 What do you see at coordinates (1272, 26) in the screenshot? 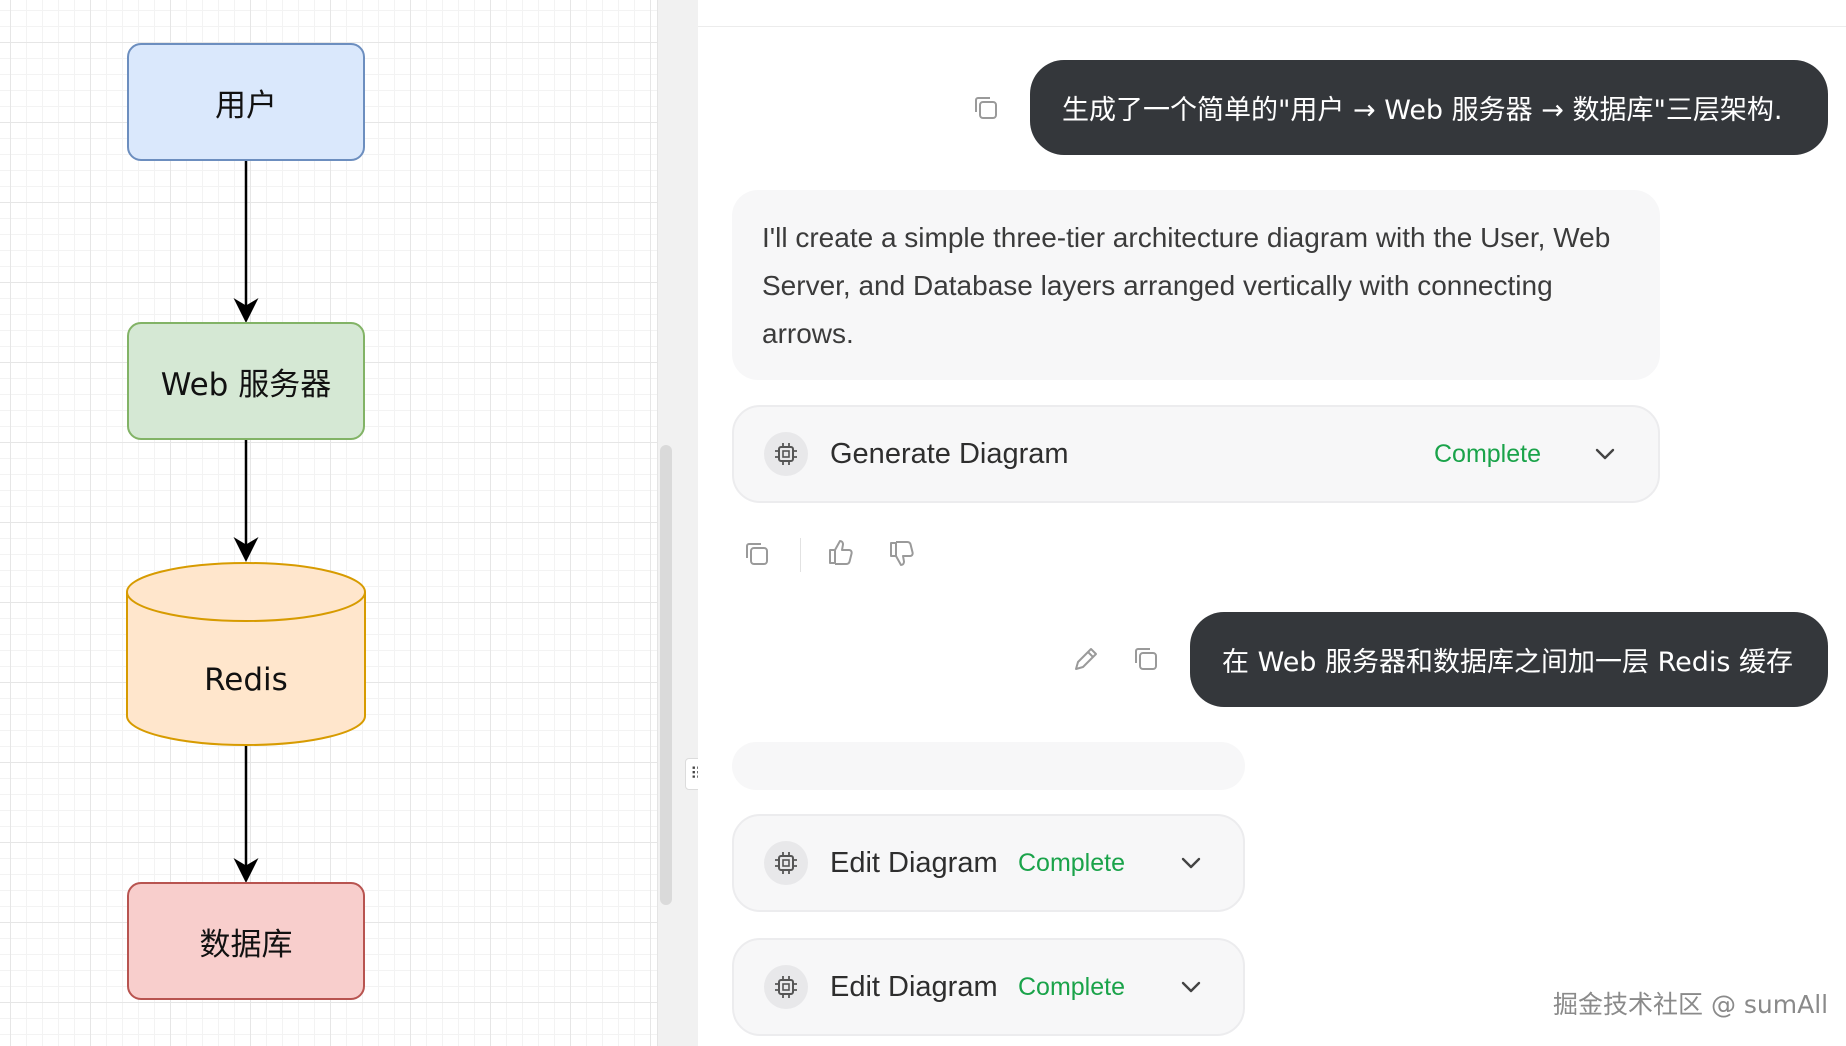
I see `chat-header-divider` at bounding box center [1272, 26].